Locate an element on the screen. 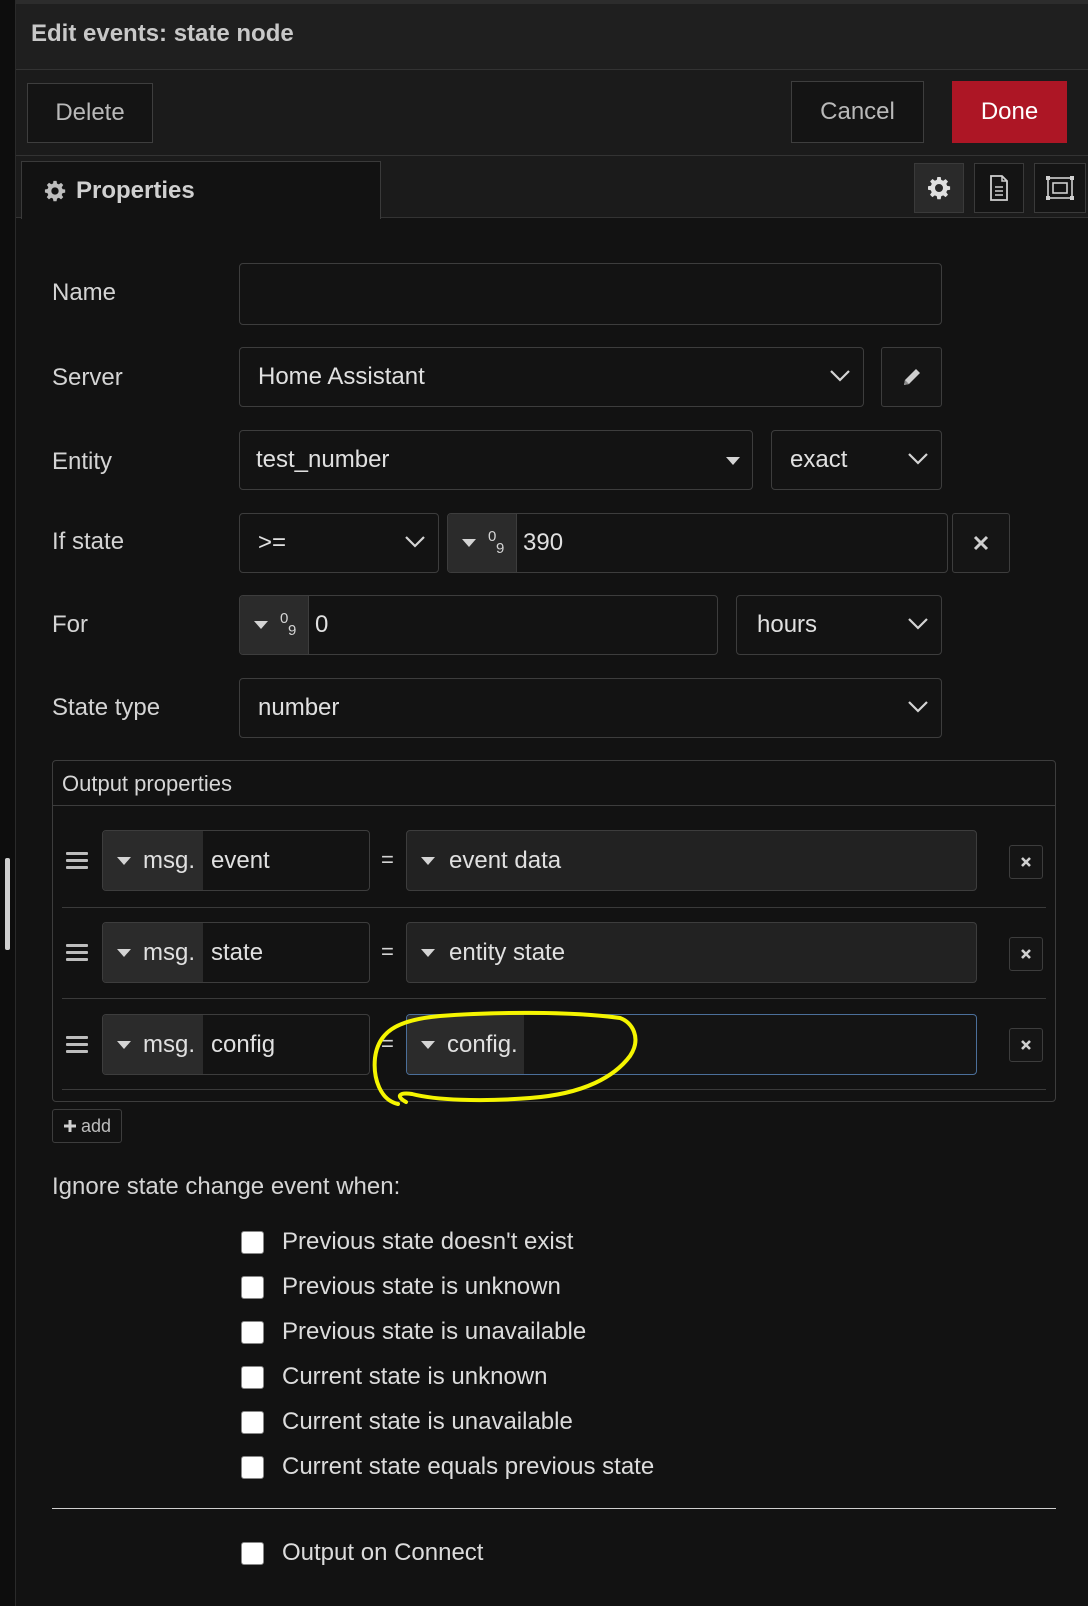 This screenshot has height=1606, width=1088. layout-icon is located at coordinates (1060, 188).